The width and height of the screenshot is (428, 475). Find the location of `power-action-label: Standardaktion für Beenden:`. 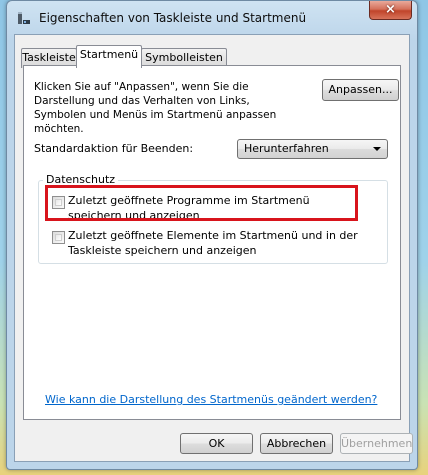

power-action-label: Standardaktion für Beenden: is located at coordinates (114, 148).